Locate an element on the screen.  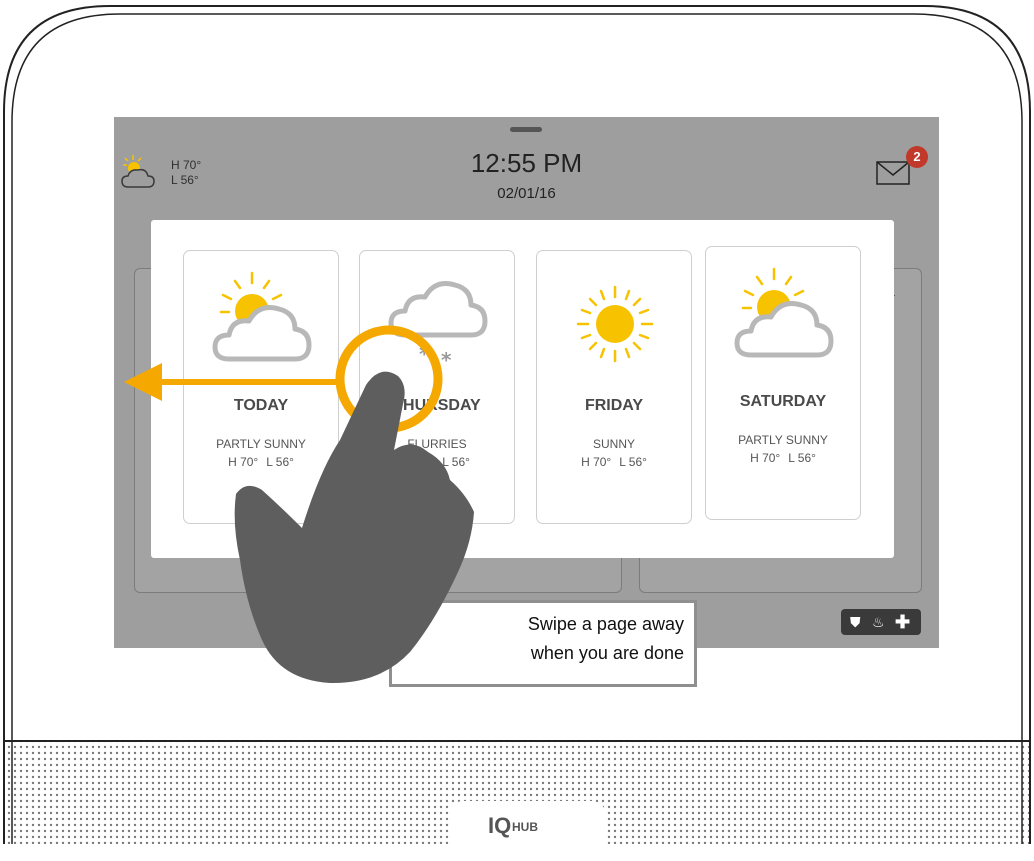
status-bar: ⛊ ♨ ✚ is located at coordinates (881, 622).